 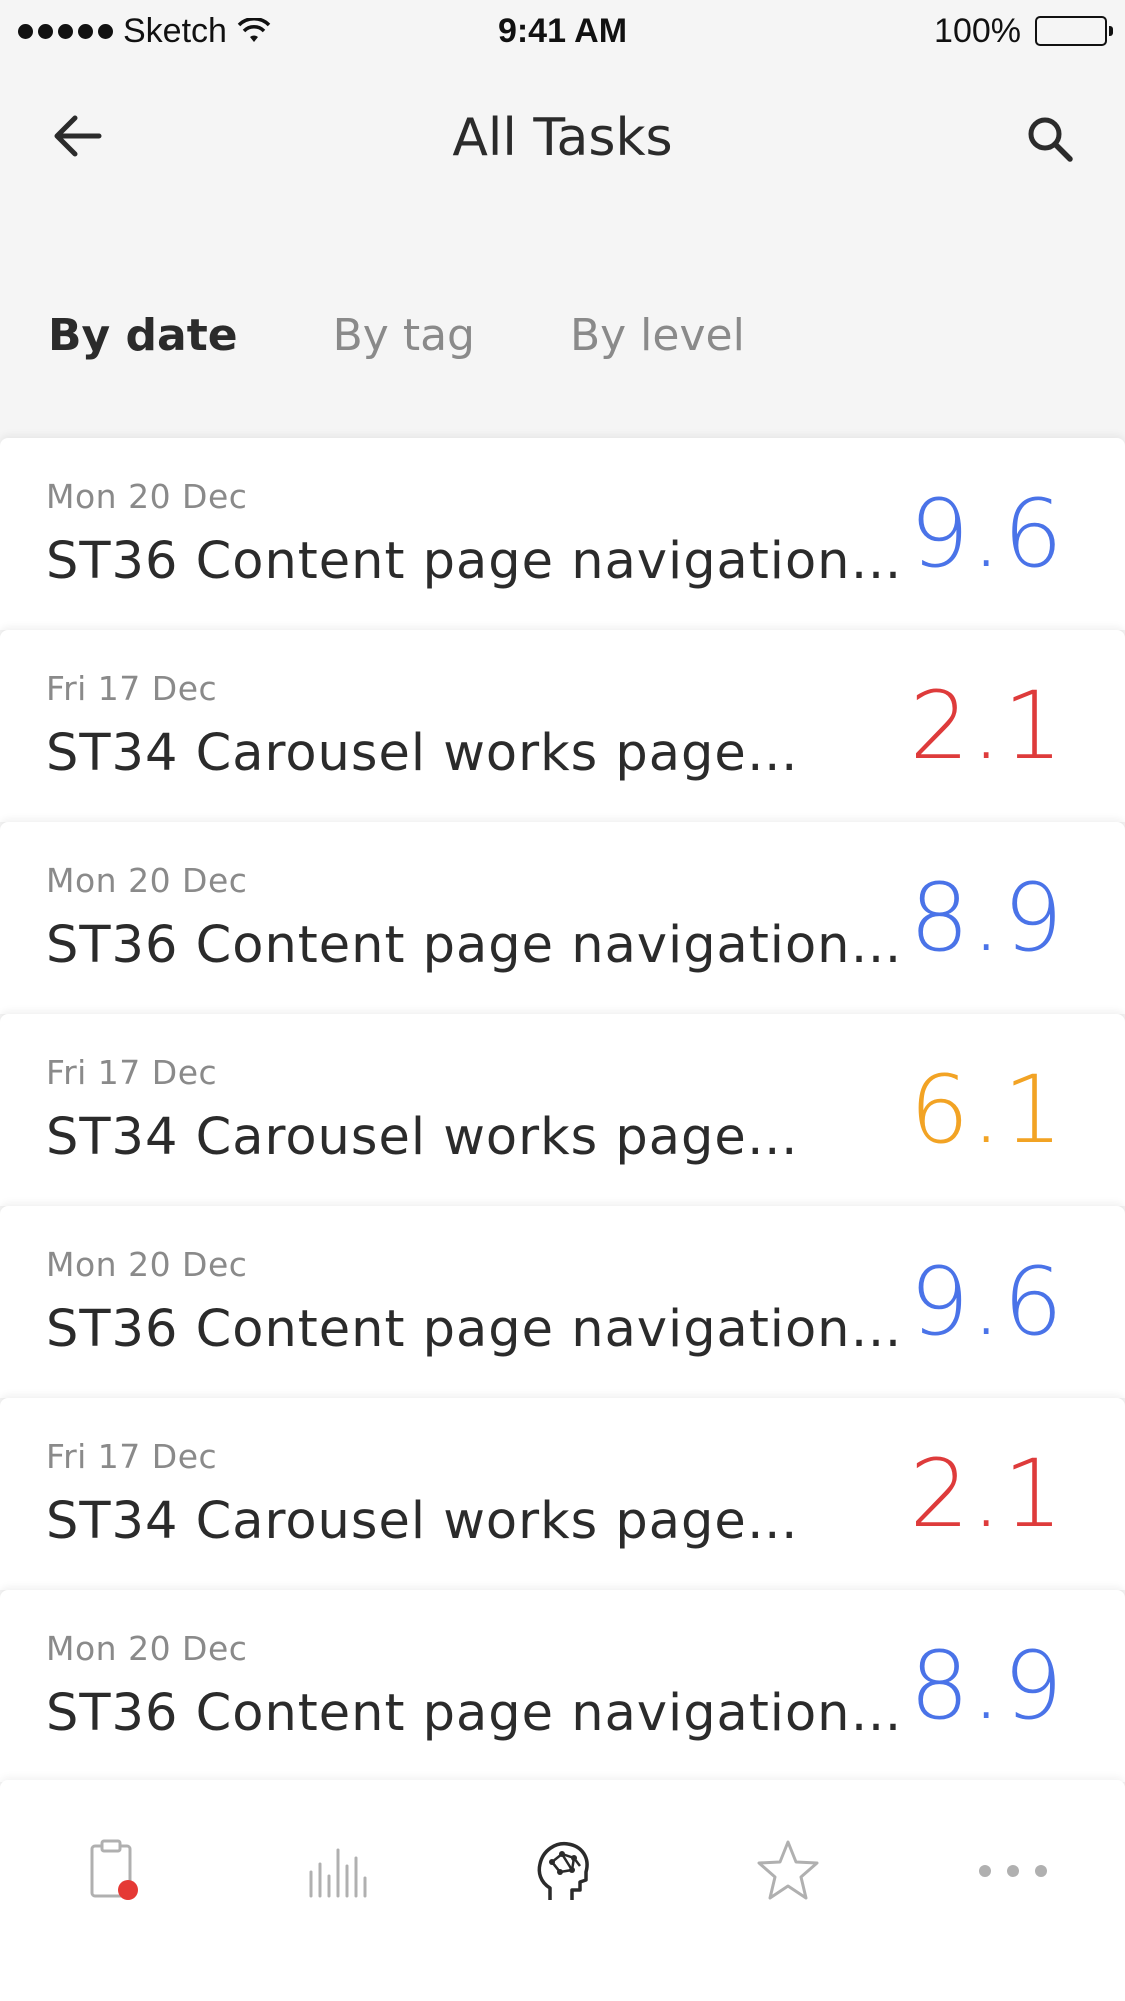 I want to click on battery-icon, so click(x=1074, y=31).